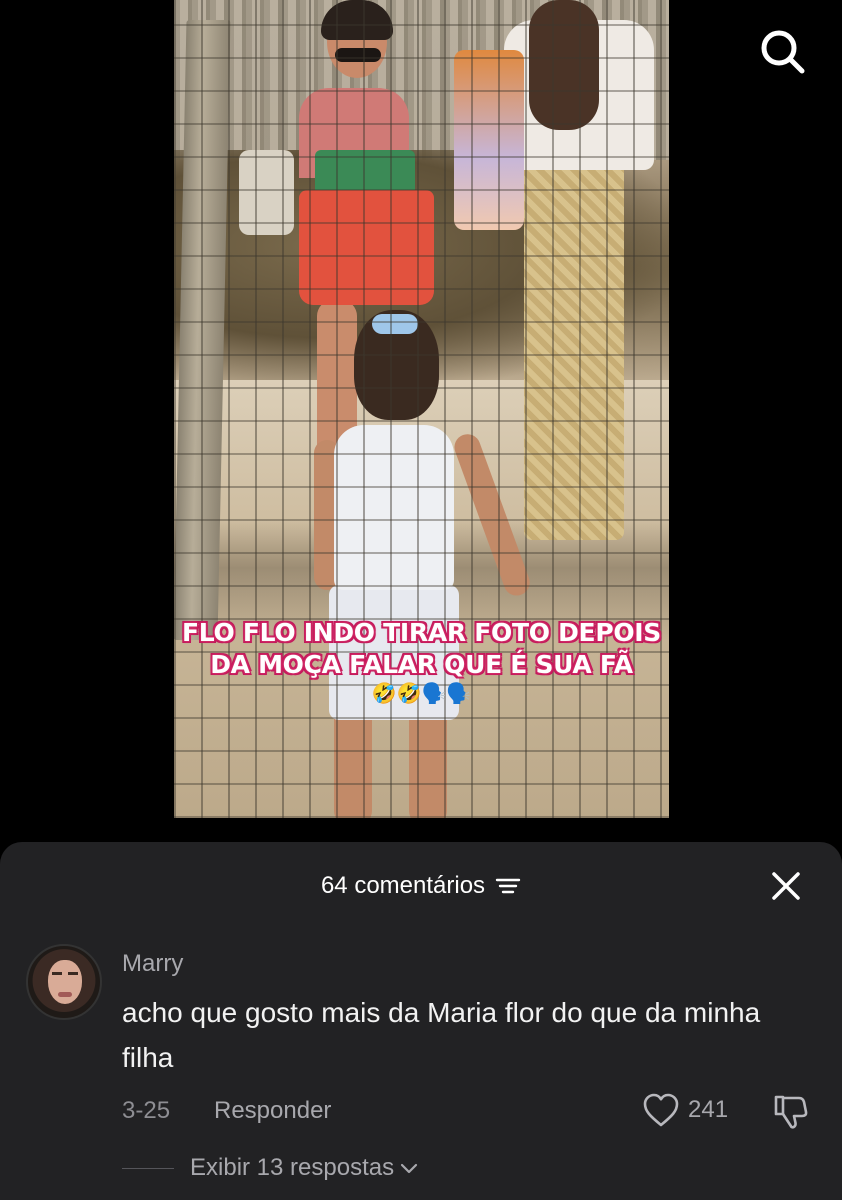 The image size is (842, 1200). I want to click on view-replies-label: Exibir 13 respostas, so click(292, 1167).